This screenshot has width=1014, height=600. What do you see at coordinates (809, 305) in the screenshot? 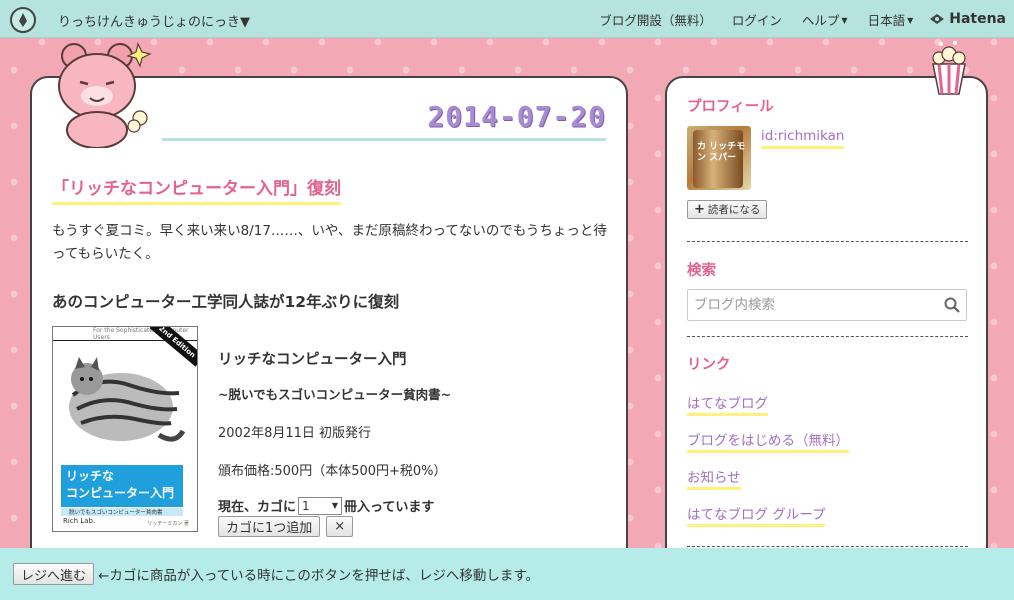
I see `search-input` at bounding box center [809, 305].